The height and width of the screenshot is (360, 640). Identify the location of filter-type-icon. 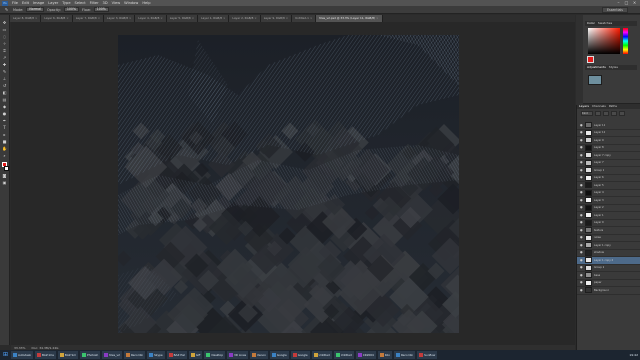
(614, 113).